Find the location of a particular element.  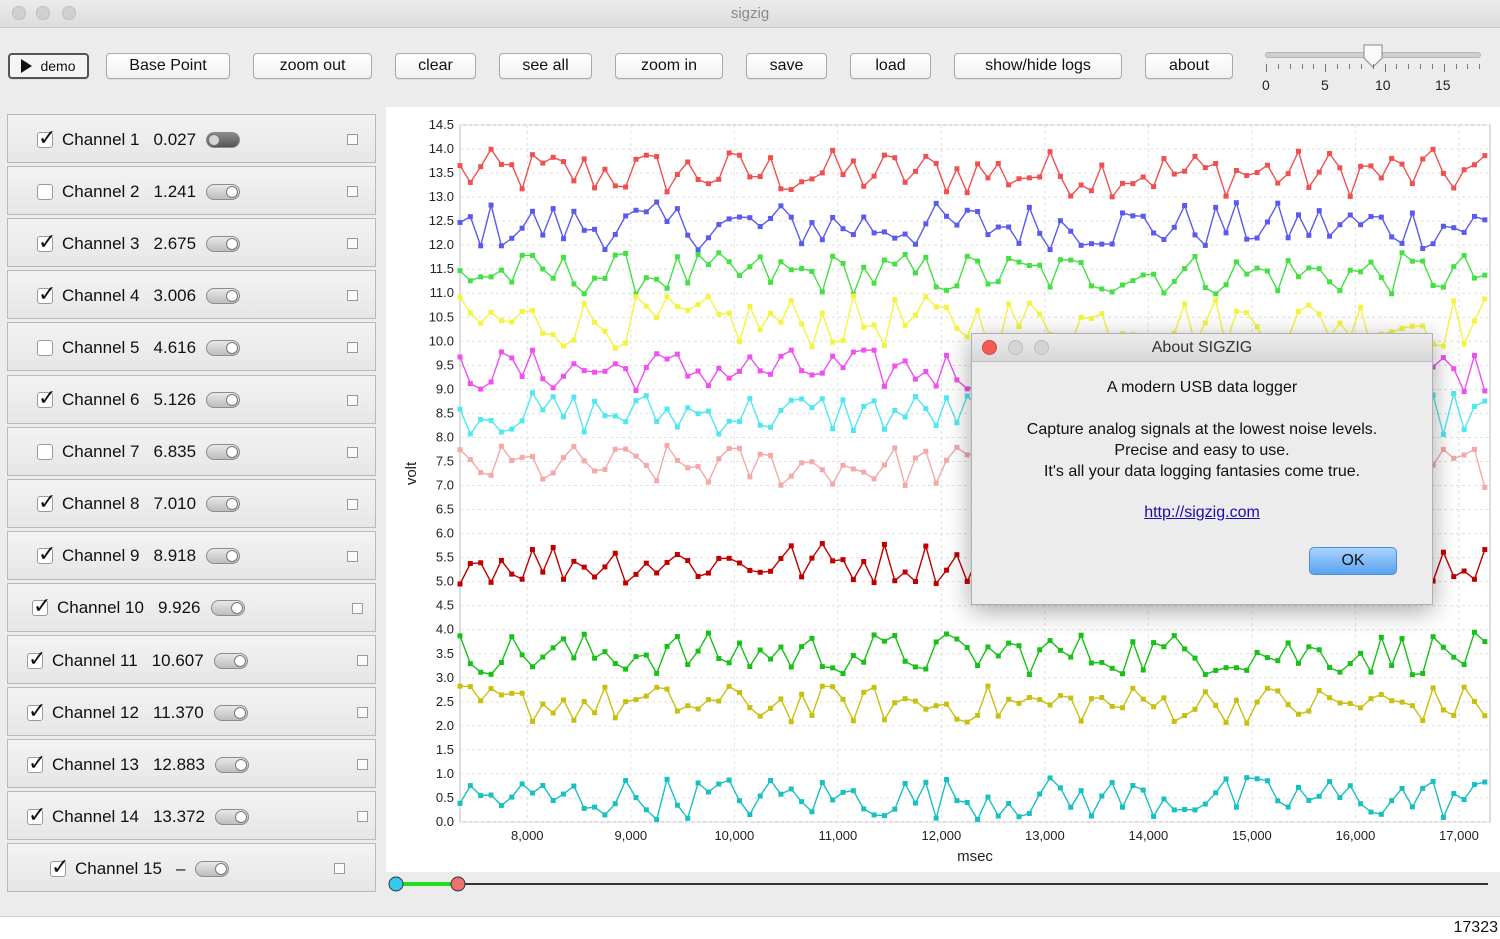

save-button: save is located at coordinates (786, 66).